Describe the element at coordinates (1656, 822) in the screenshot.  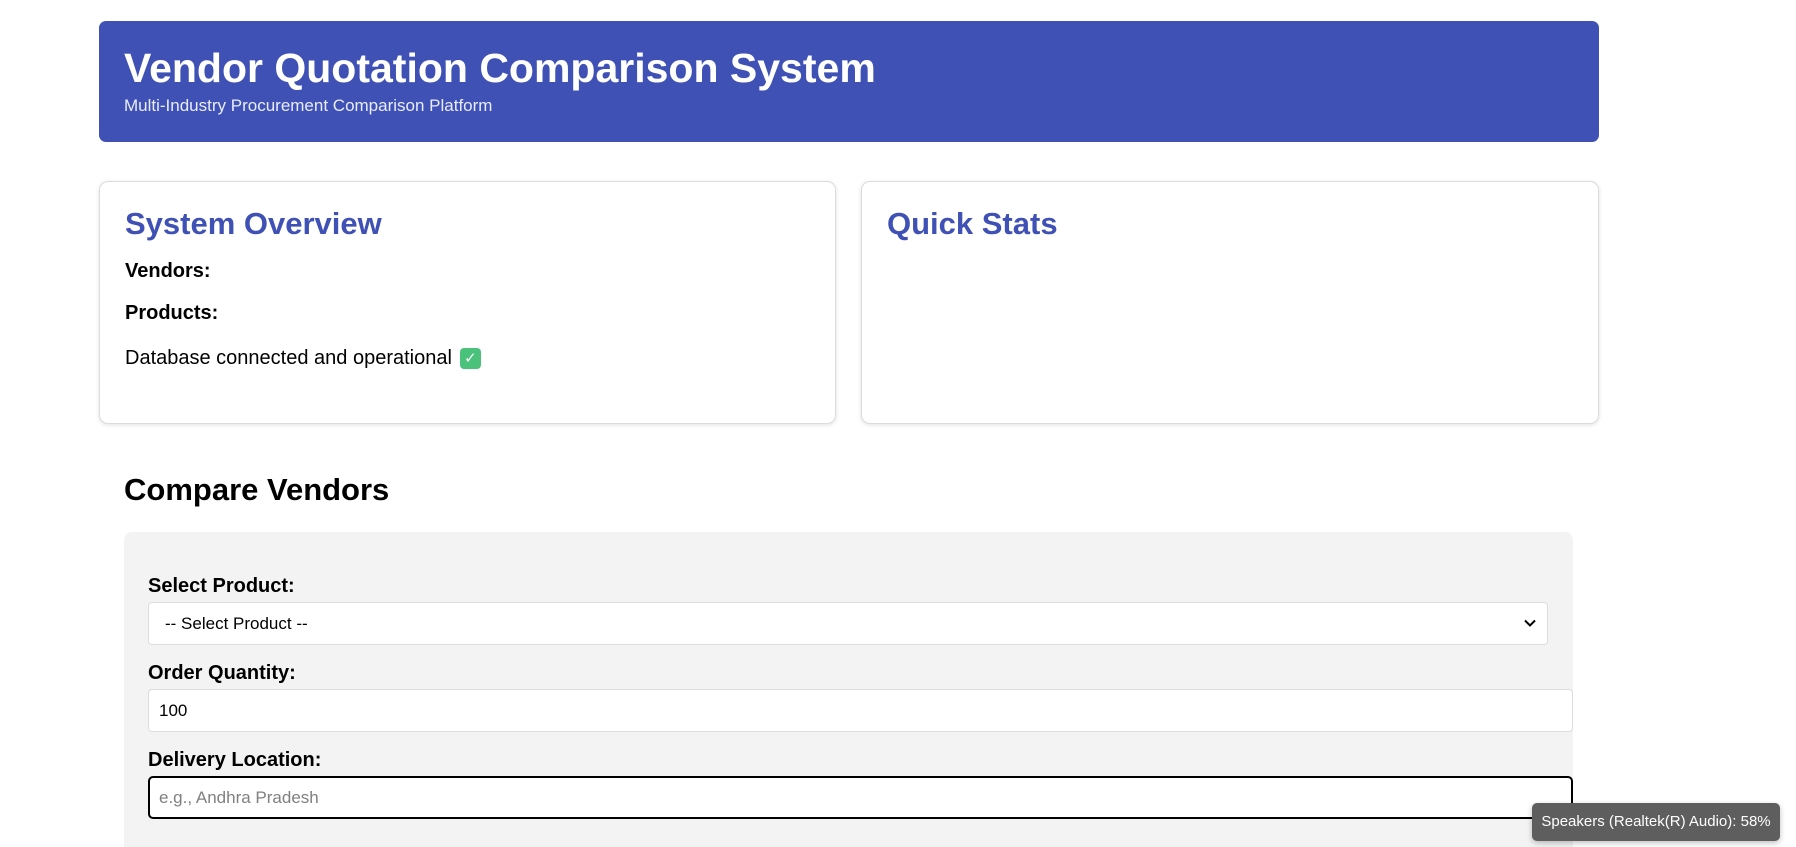
I see `volume-toast: Speakers (Realtek(R) Audio): 58%` at that location.